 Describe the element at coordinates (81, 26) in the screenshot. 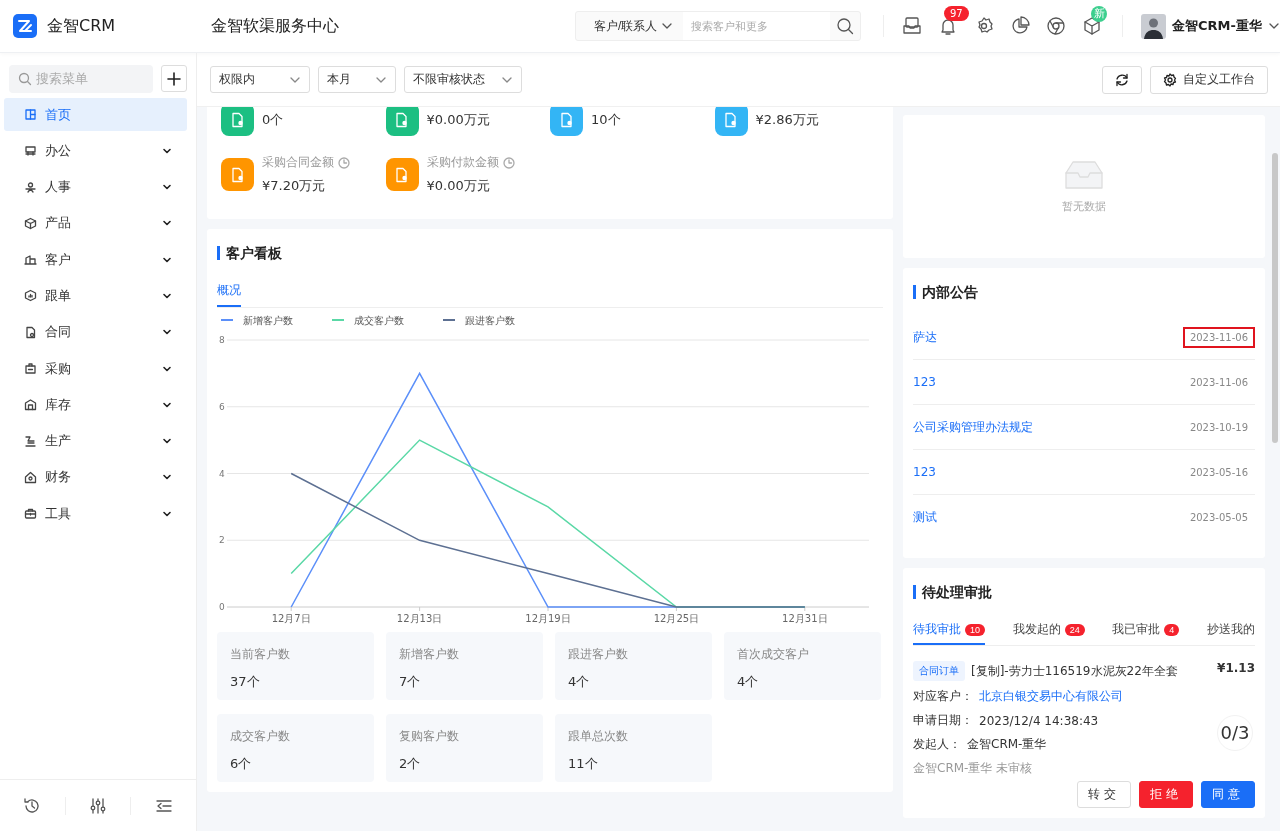

I see `app-name: 金智CRM` at that location.